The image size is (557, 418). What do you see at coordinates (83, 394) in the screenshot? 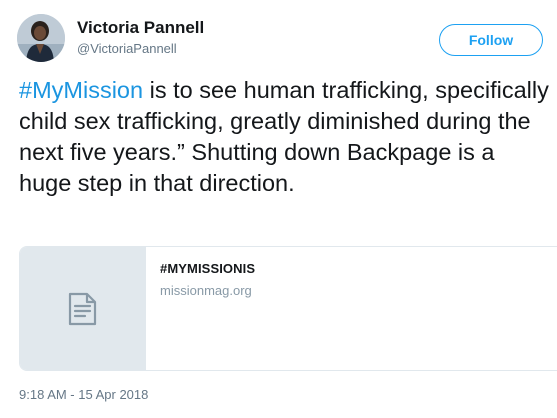
I see `tweet-timestamp: 9:18 AM - 15 Apr 2018` at bounding box center [83, 394].